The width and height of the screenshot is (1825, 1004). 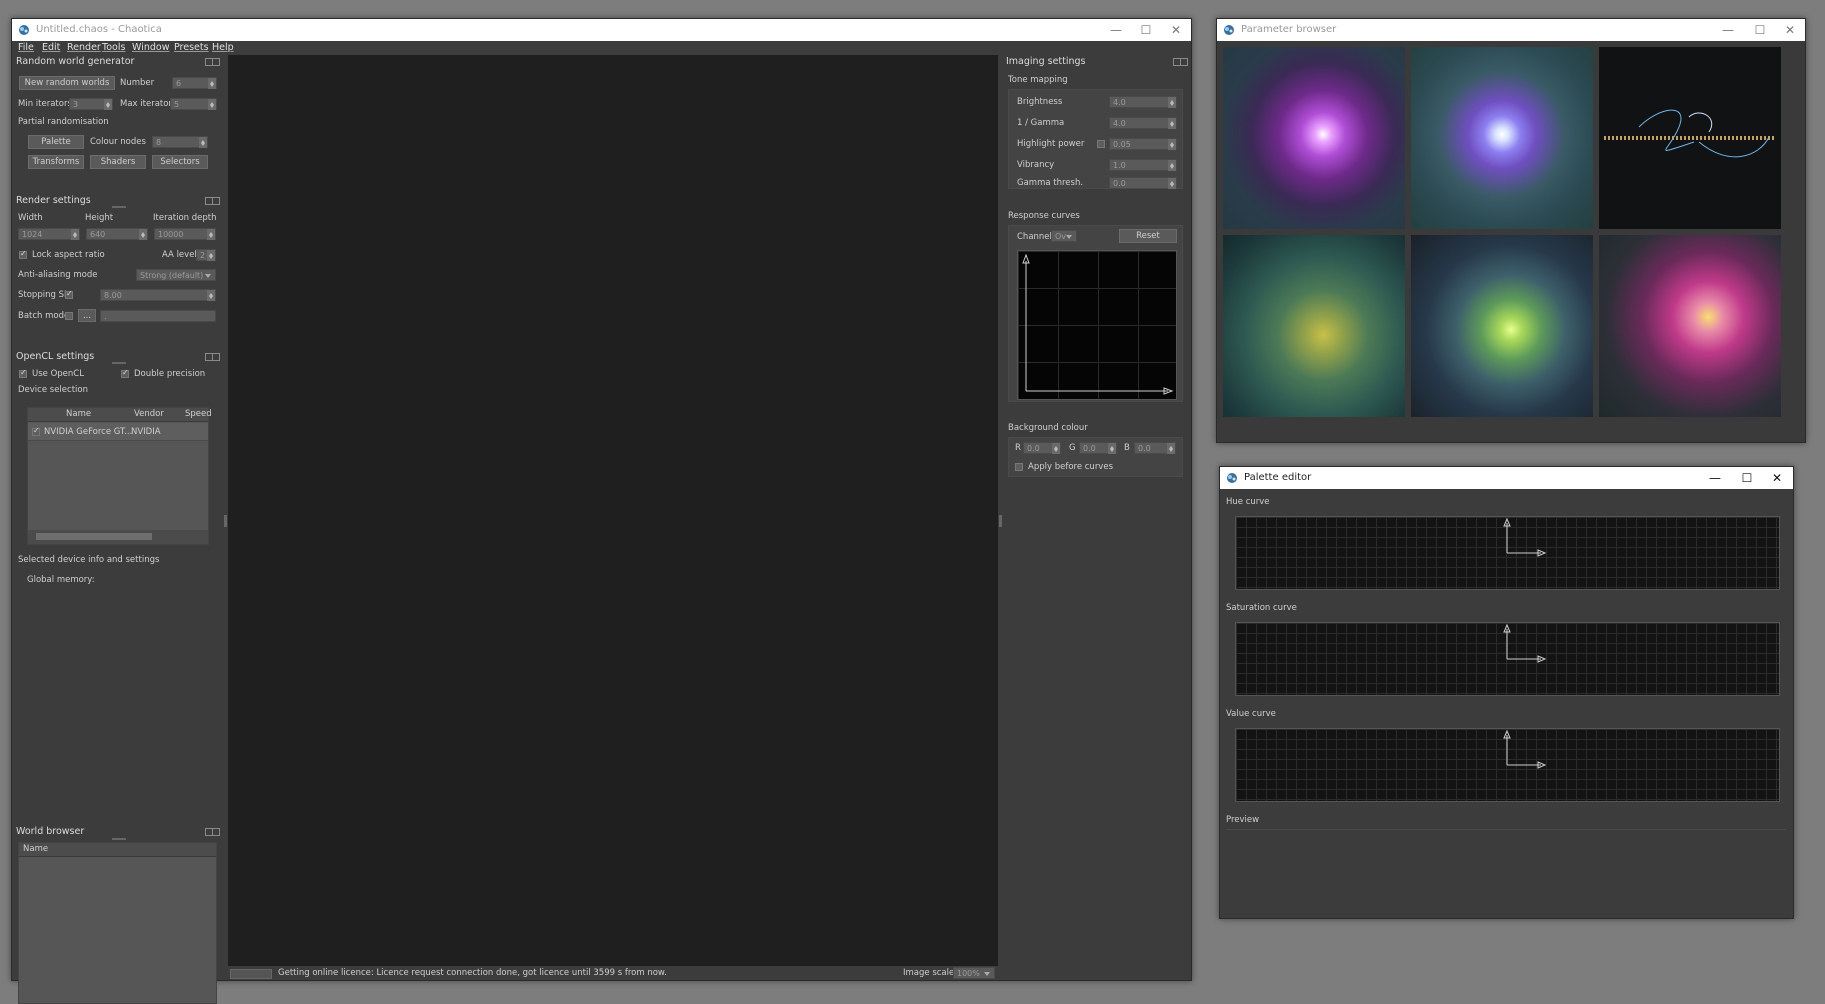 What do you see at coordinates (117, 234) in the screenshot?
I see `height-spinbox: 640` at bounding box center [117, 234].